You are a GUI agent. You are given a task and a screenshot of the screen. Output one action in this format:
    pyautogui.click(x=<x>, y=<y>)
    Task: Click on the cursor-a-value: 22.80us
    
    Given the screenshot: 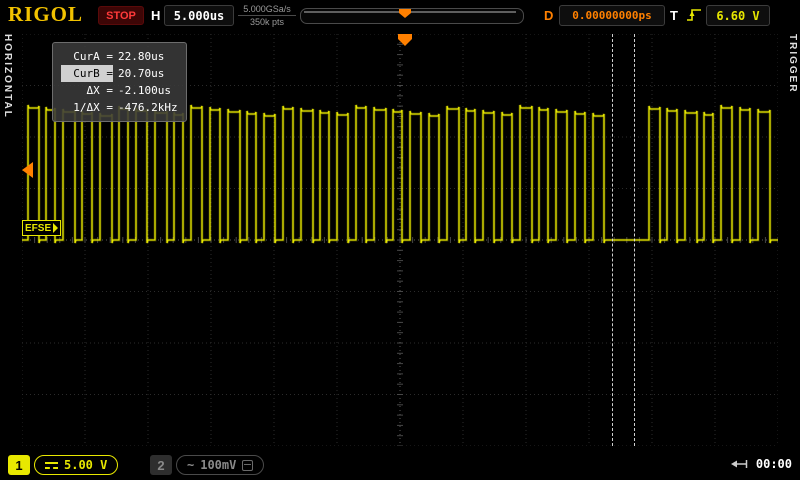 What is the action you would take?
    pyautogui.click(x=141, y=56)
    